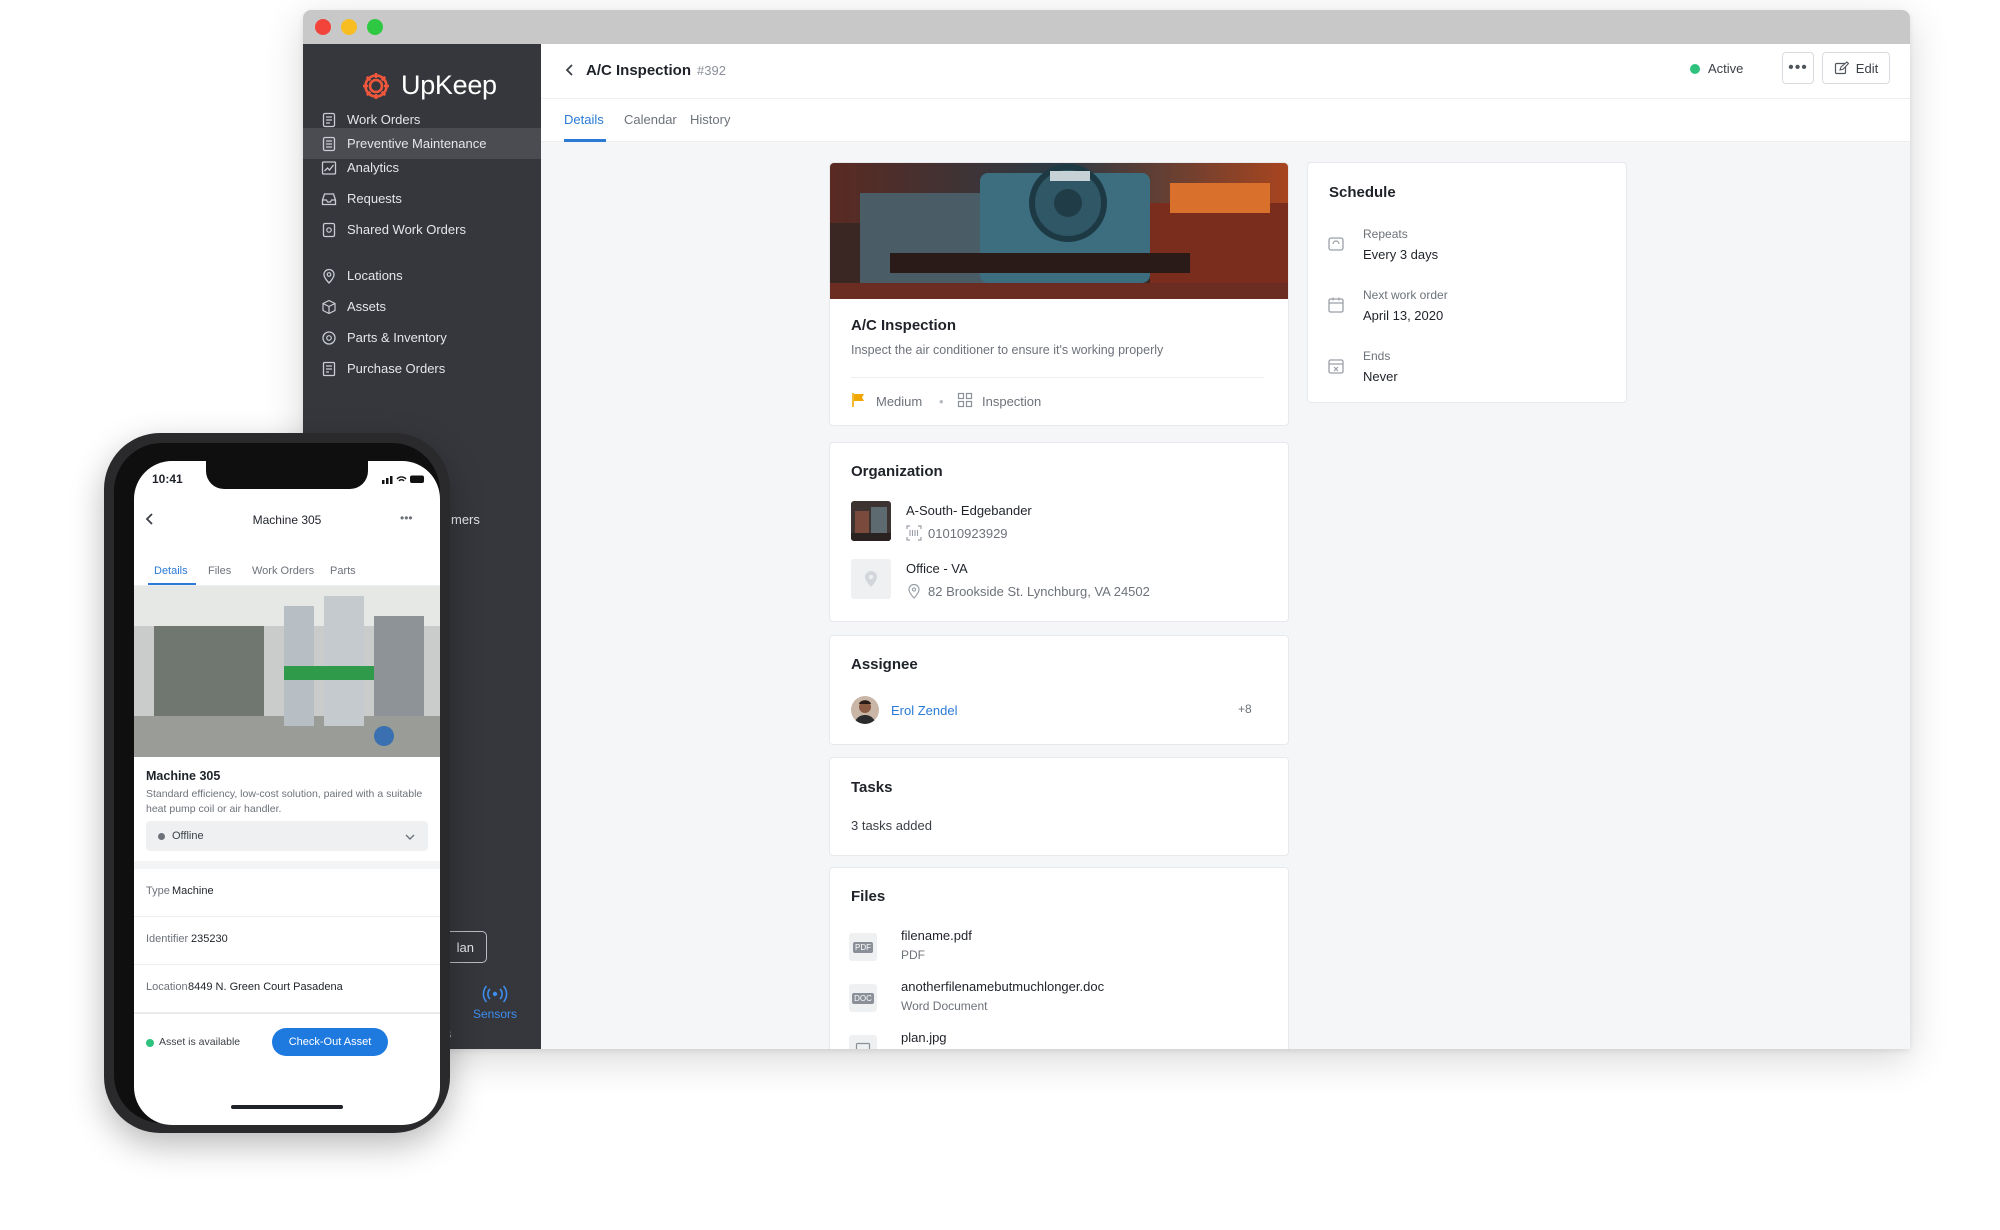 This screenshot has height=1230, width=2000. I want to click on sidebar-item-label: Purchase Orders, so click(396, 368).